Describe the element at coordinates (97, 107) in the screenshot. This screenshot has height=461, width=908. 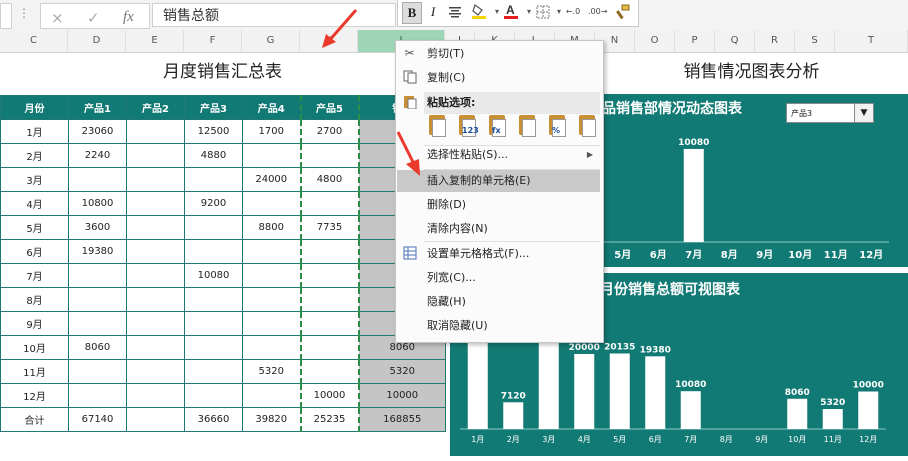
I see `column-header-cell: 产品1` at that location.